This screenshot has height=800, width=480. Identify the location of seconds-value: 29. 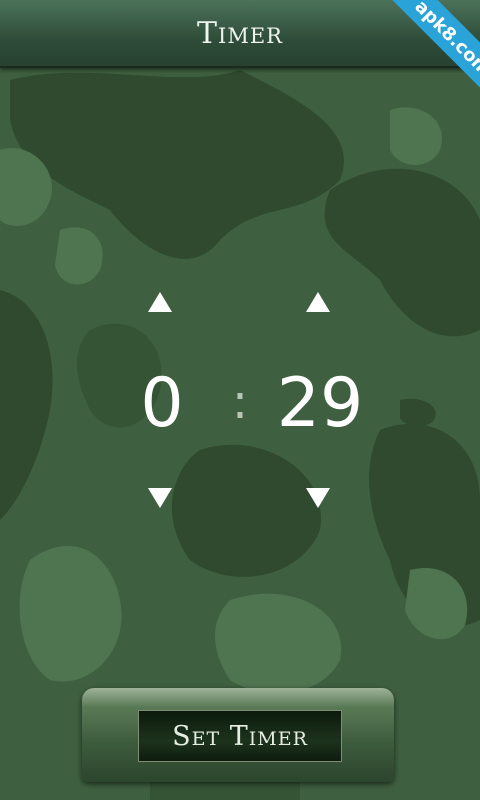
(320, 403).